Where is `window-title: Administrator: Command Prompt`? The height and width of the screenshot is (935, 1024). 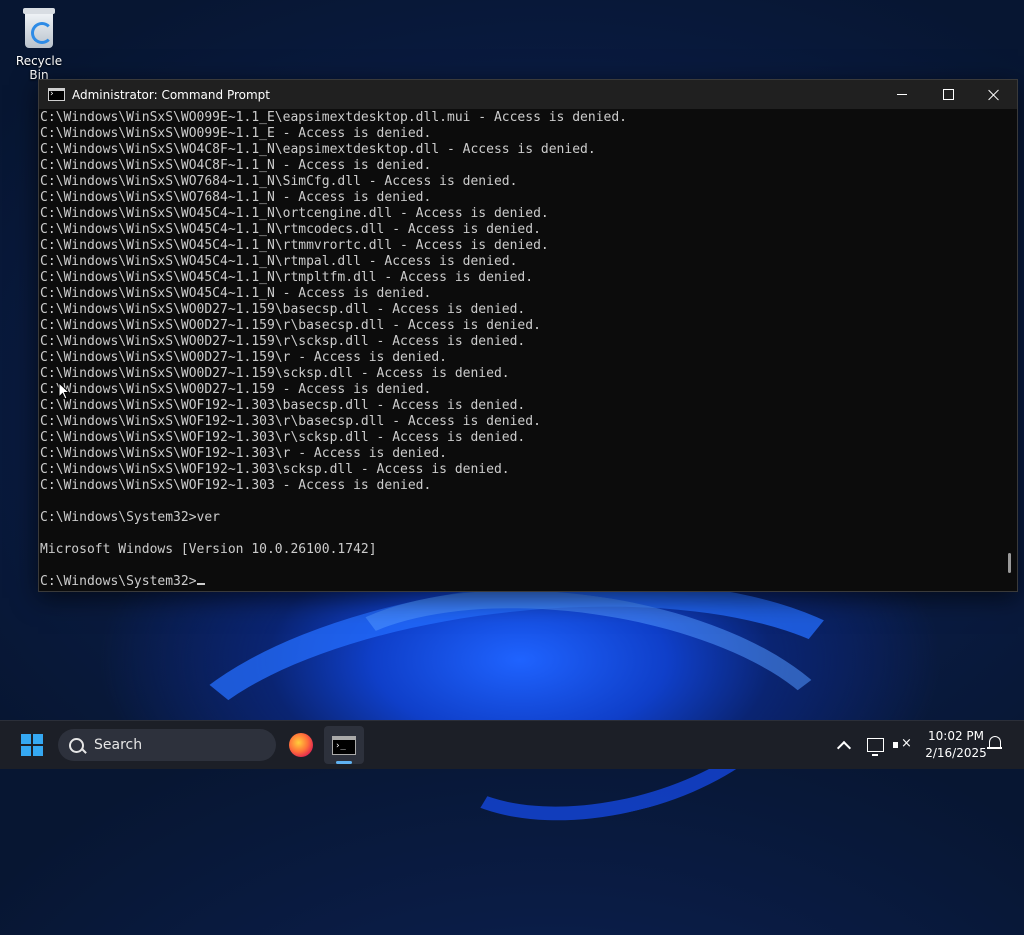 window-title: Administrator: Command Prompt is located at coordinates (171, 94).